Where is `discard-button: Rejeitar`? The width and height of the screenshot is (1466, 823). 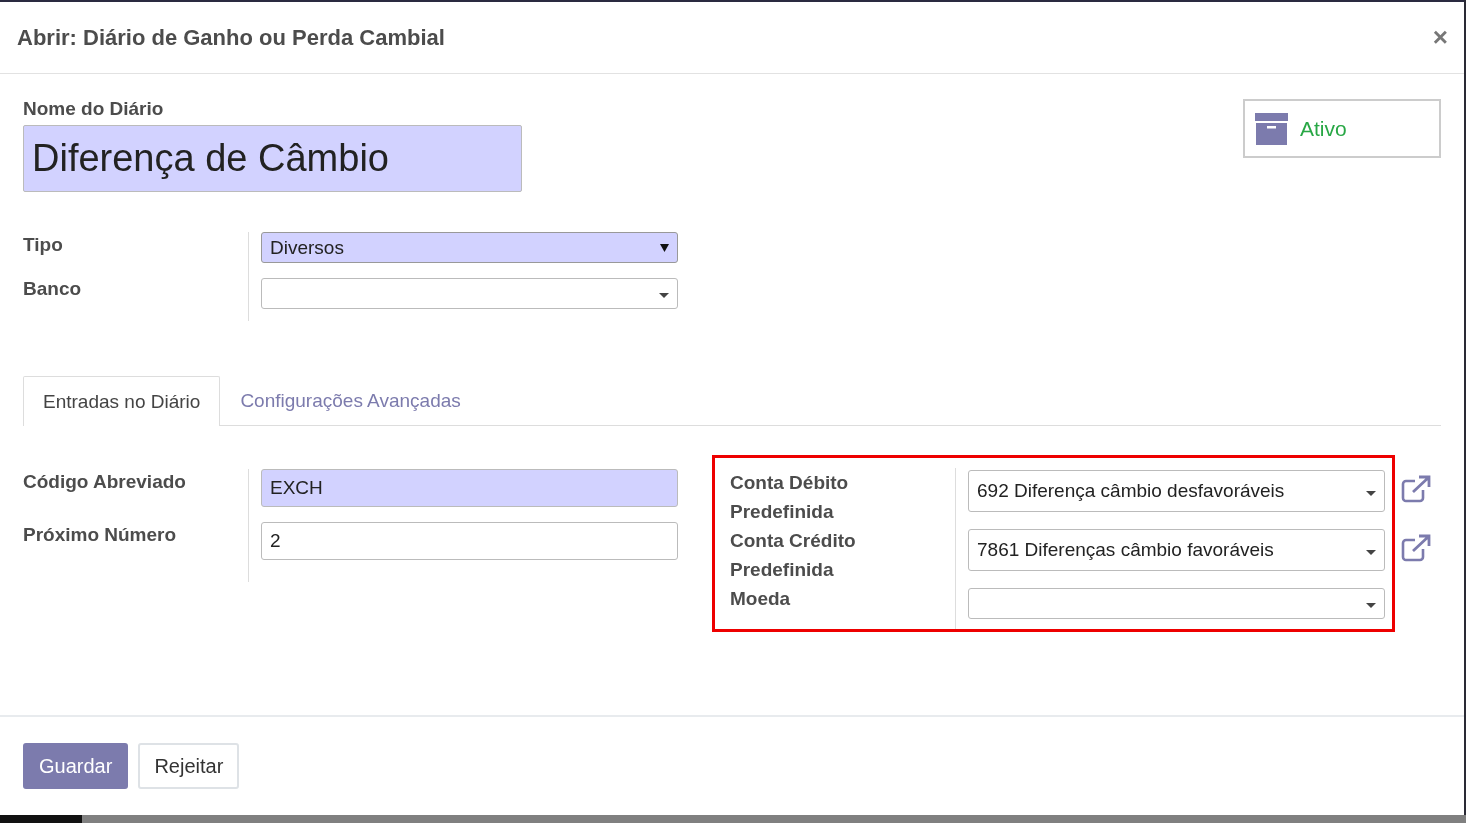 discard-button: Rejeitar is located at coordinates (189, 766).